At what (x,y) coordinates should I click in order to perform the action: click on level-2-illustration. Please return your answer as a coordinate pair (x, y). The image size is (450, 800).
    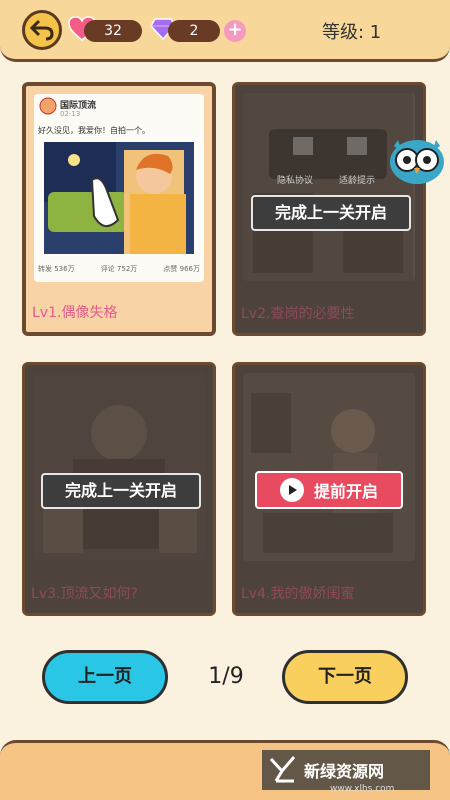
    Looking at the image, I should click on (328, 187).